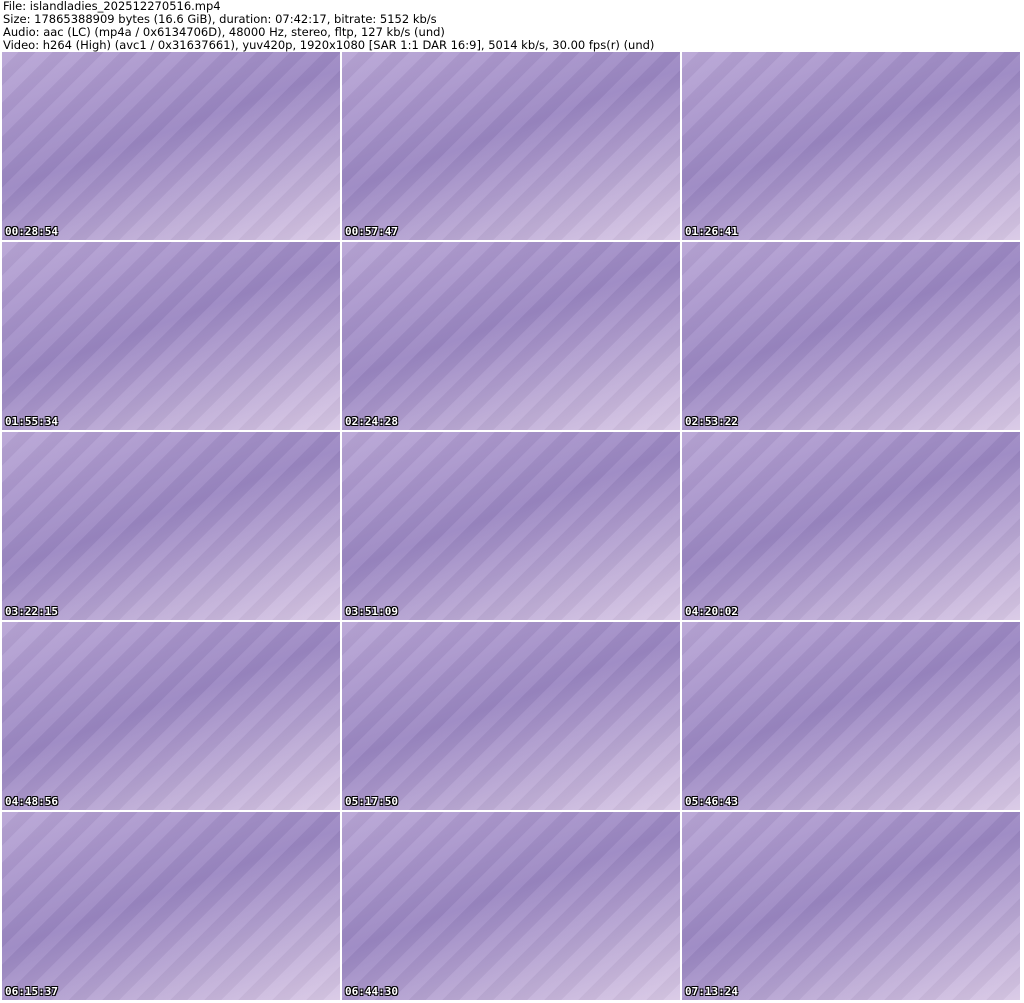 Image resolution: width=1024 pixels, height=1003 pixels. What do you see at coordinates (371, 231) in the screenshot?
I see `thumbnail-timestamp: 00:57:47` at bounding box center [371, 231].